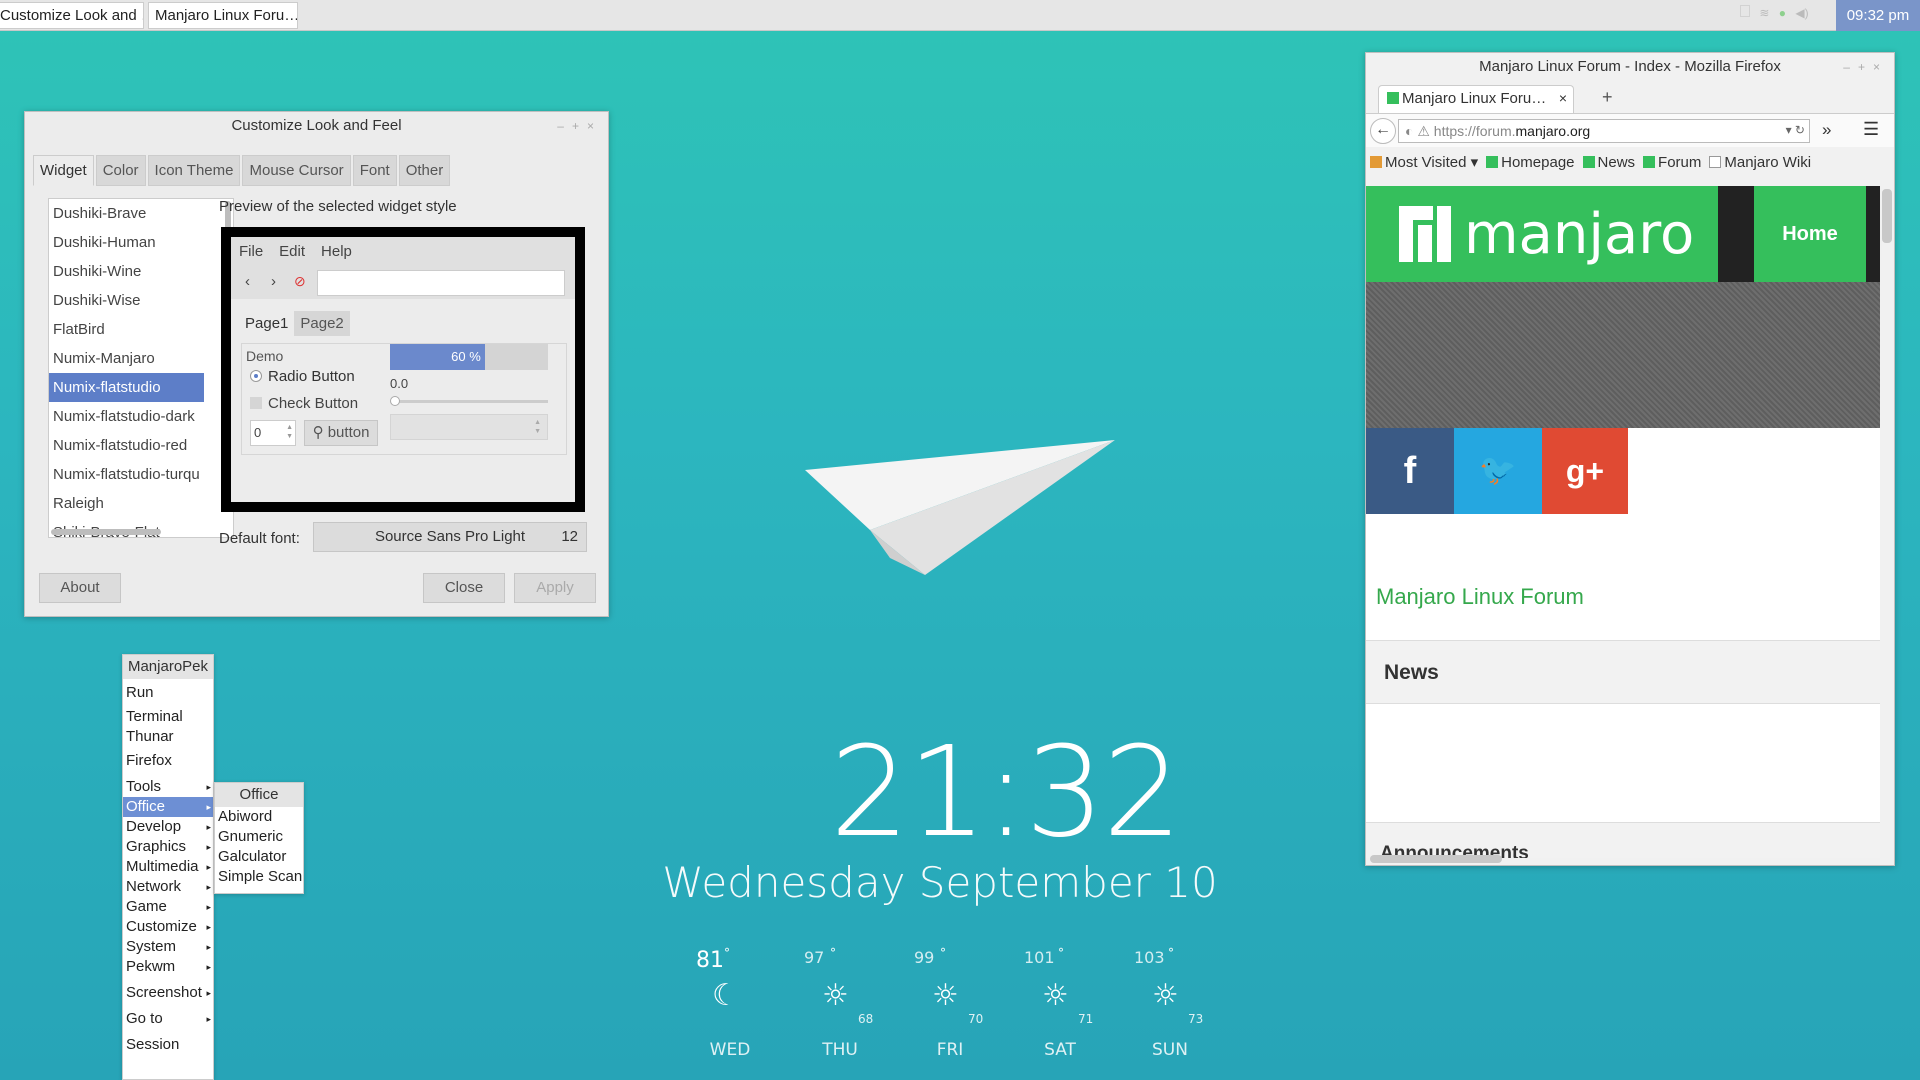  I want to click on menu-item-game: Game ▸, so click(168, 907).